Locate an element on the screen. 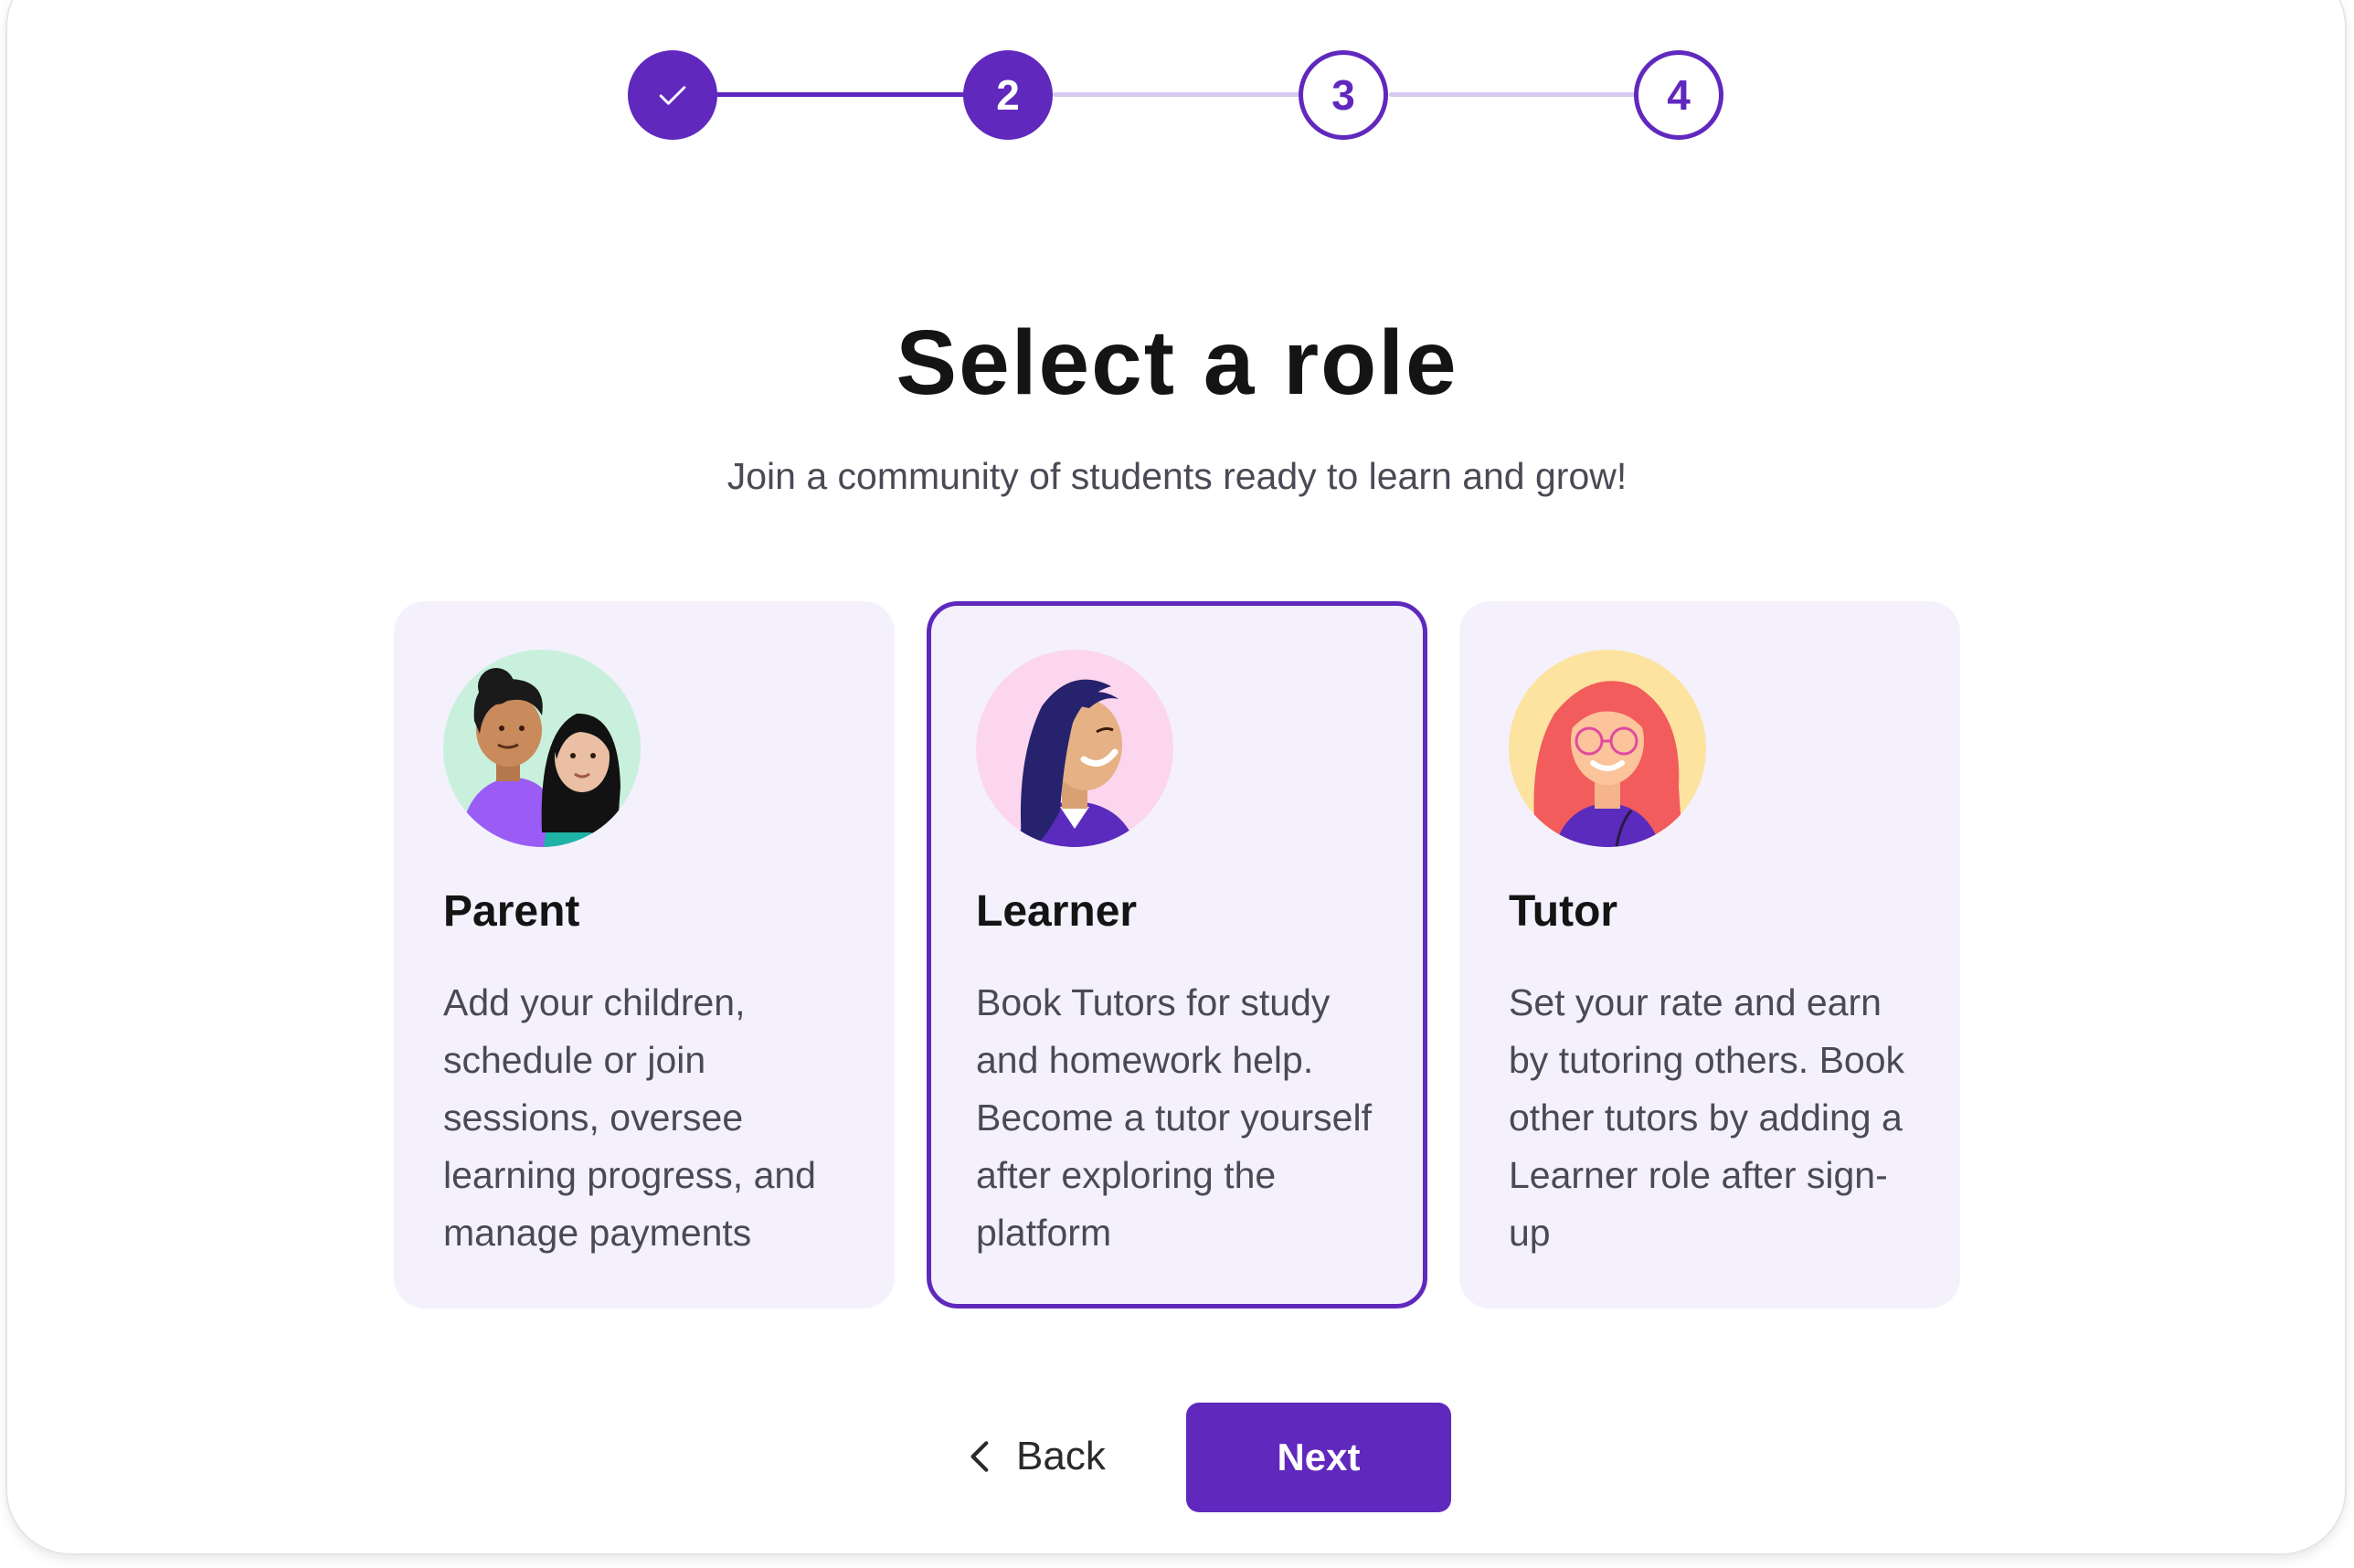 The image size is (2354, 1568). next-button: Next is located at coordinates (1318, 1458).